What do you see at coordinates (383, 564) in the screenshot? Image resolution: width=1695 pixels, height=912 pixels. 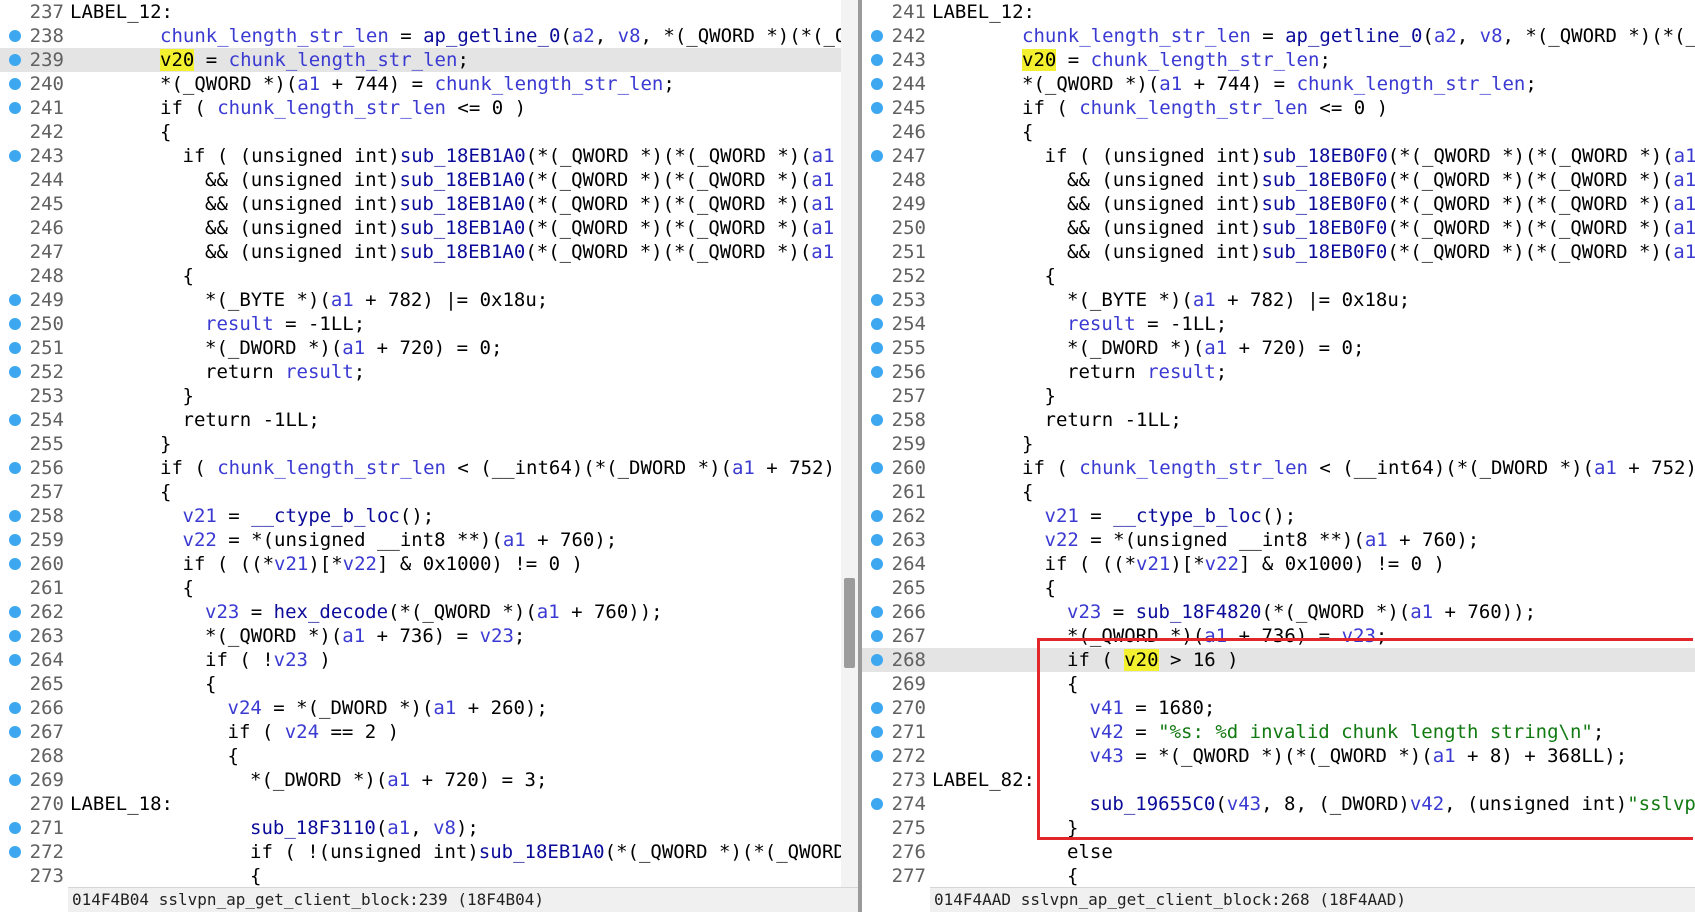 I see `code-text: if ( ((*v21)[*v22] & 0x1000) != 0 )` at bounding box center [383, 564].